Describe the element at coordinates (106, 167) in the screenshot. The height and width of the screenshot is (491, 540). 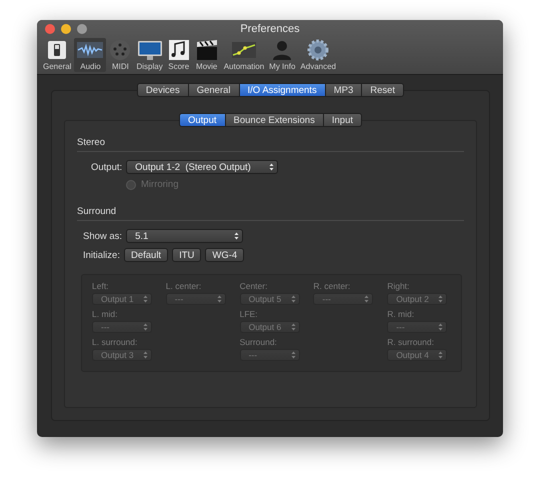
I see `field-label: Output:` at that location.